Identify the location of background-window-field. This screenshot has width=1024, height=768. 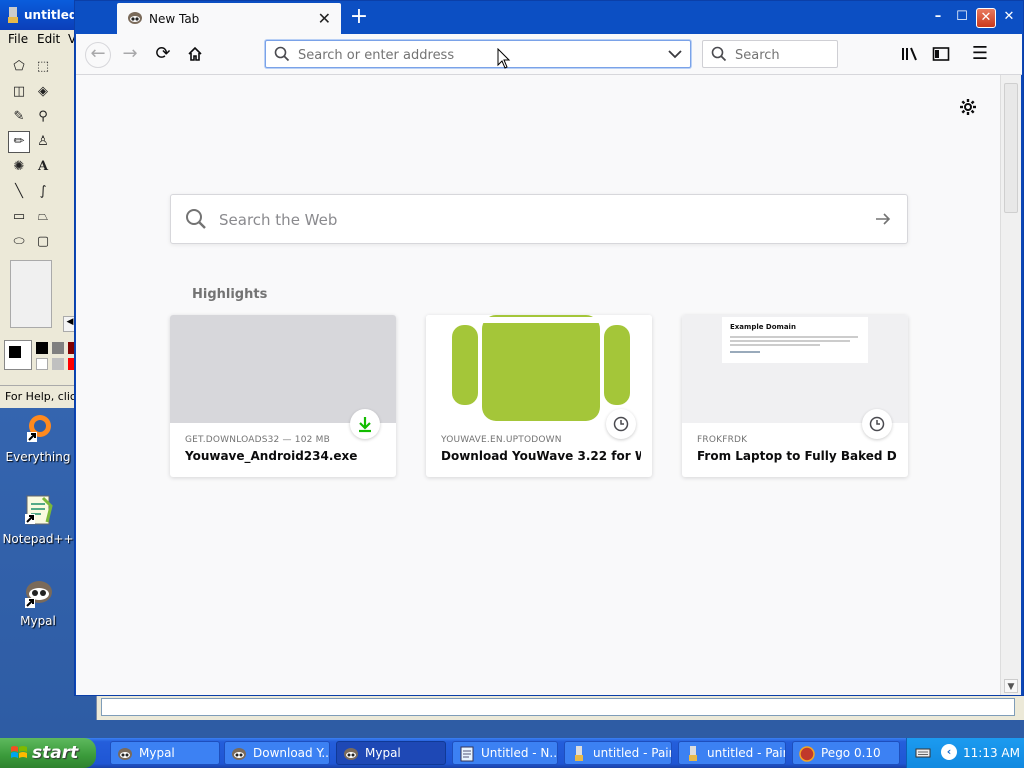
(558, 707).